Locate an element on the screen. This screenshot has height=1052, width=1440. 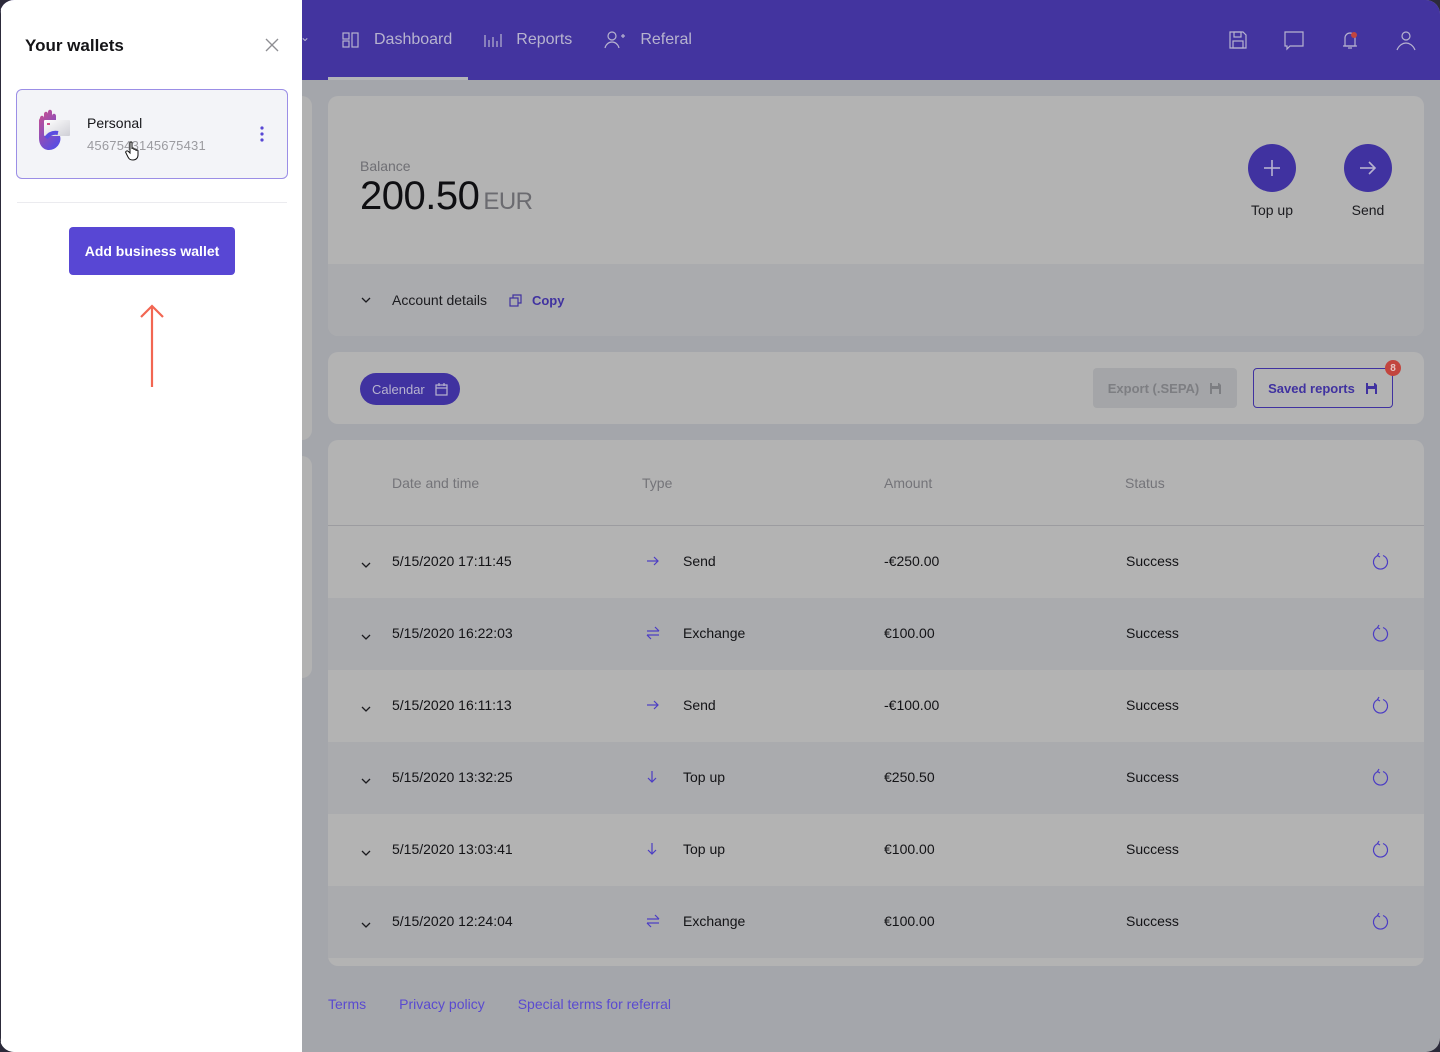
send-label: Send is located at coordinates (1368, 210).